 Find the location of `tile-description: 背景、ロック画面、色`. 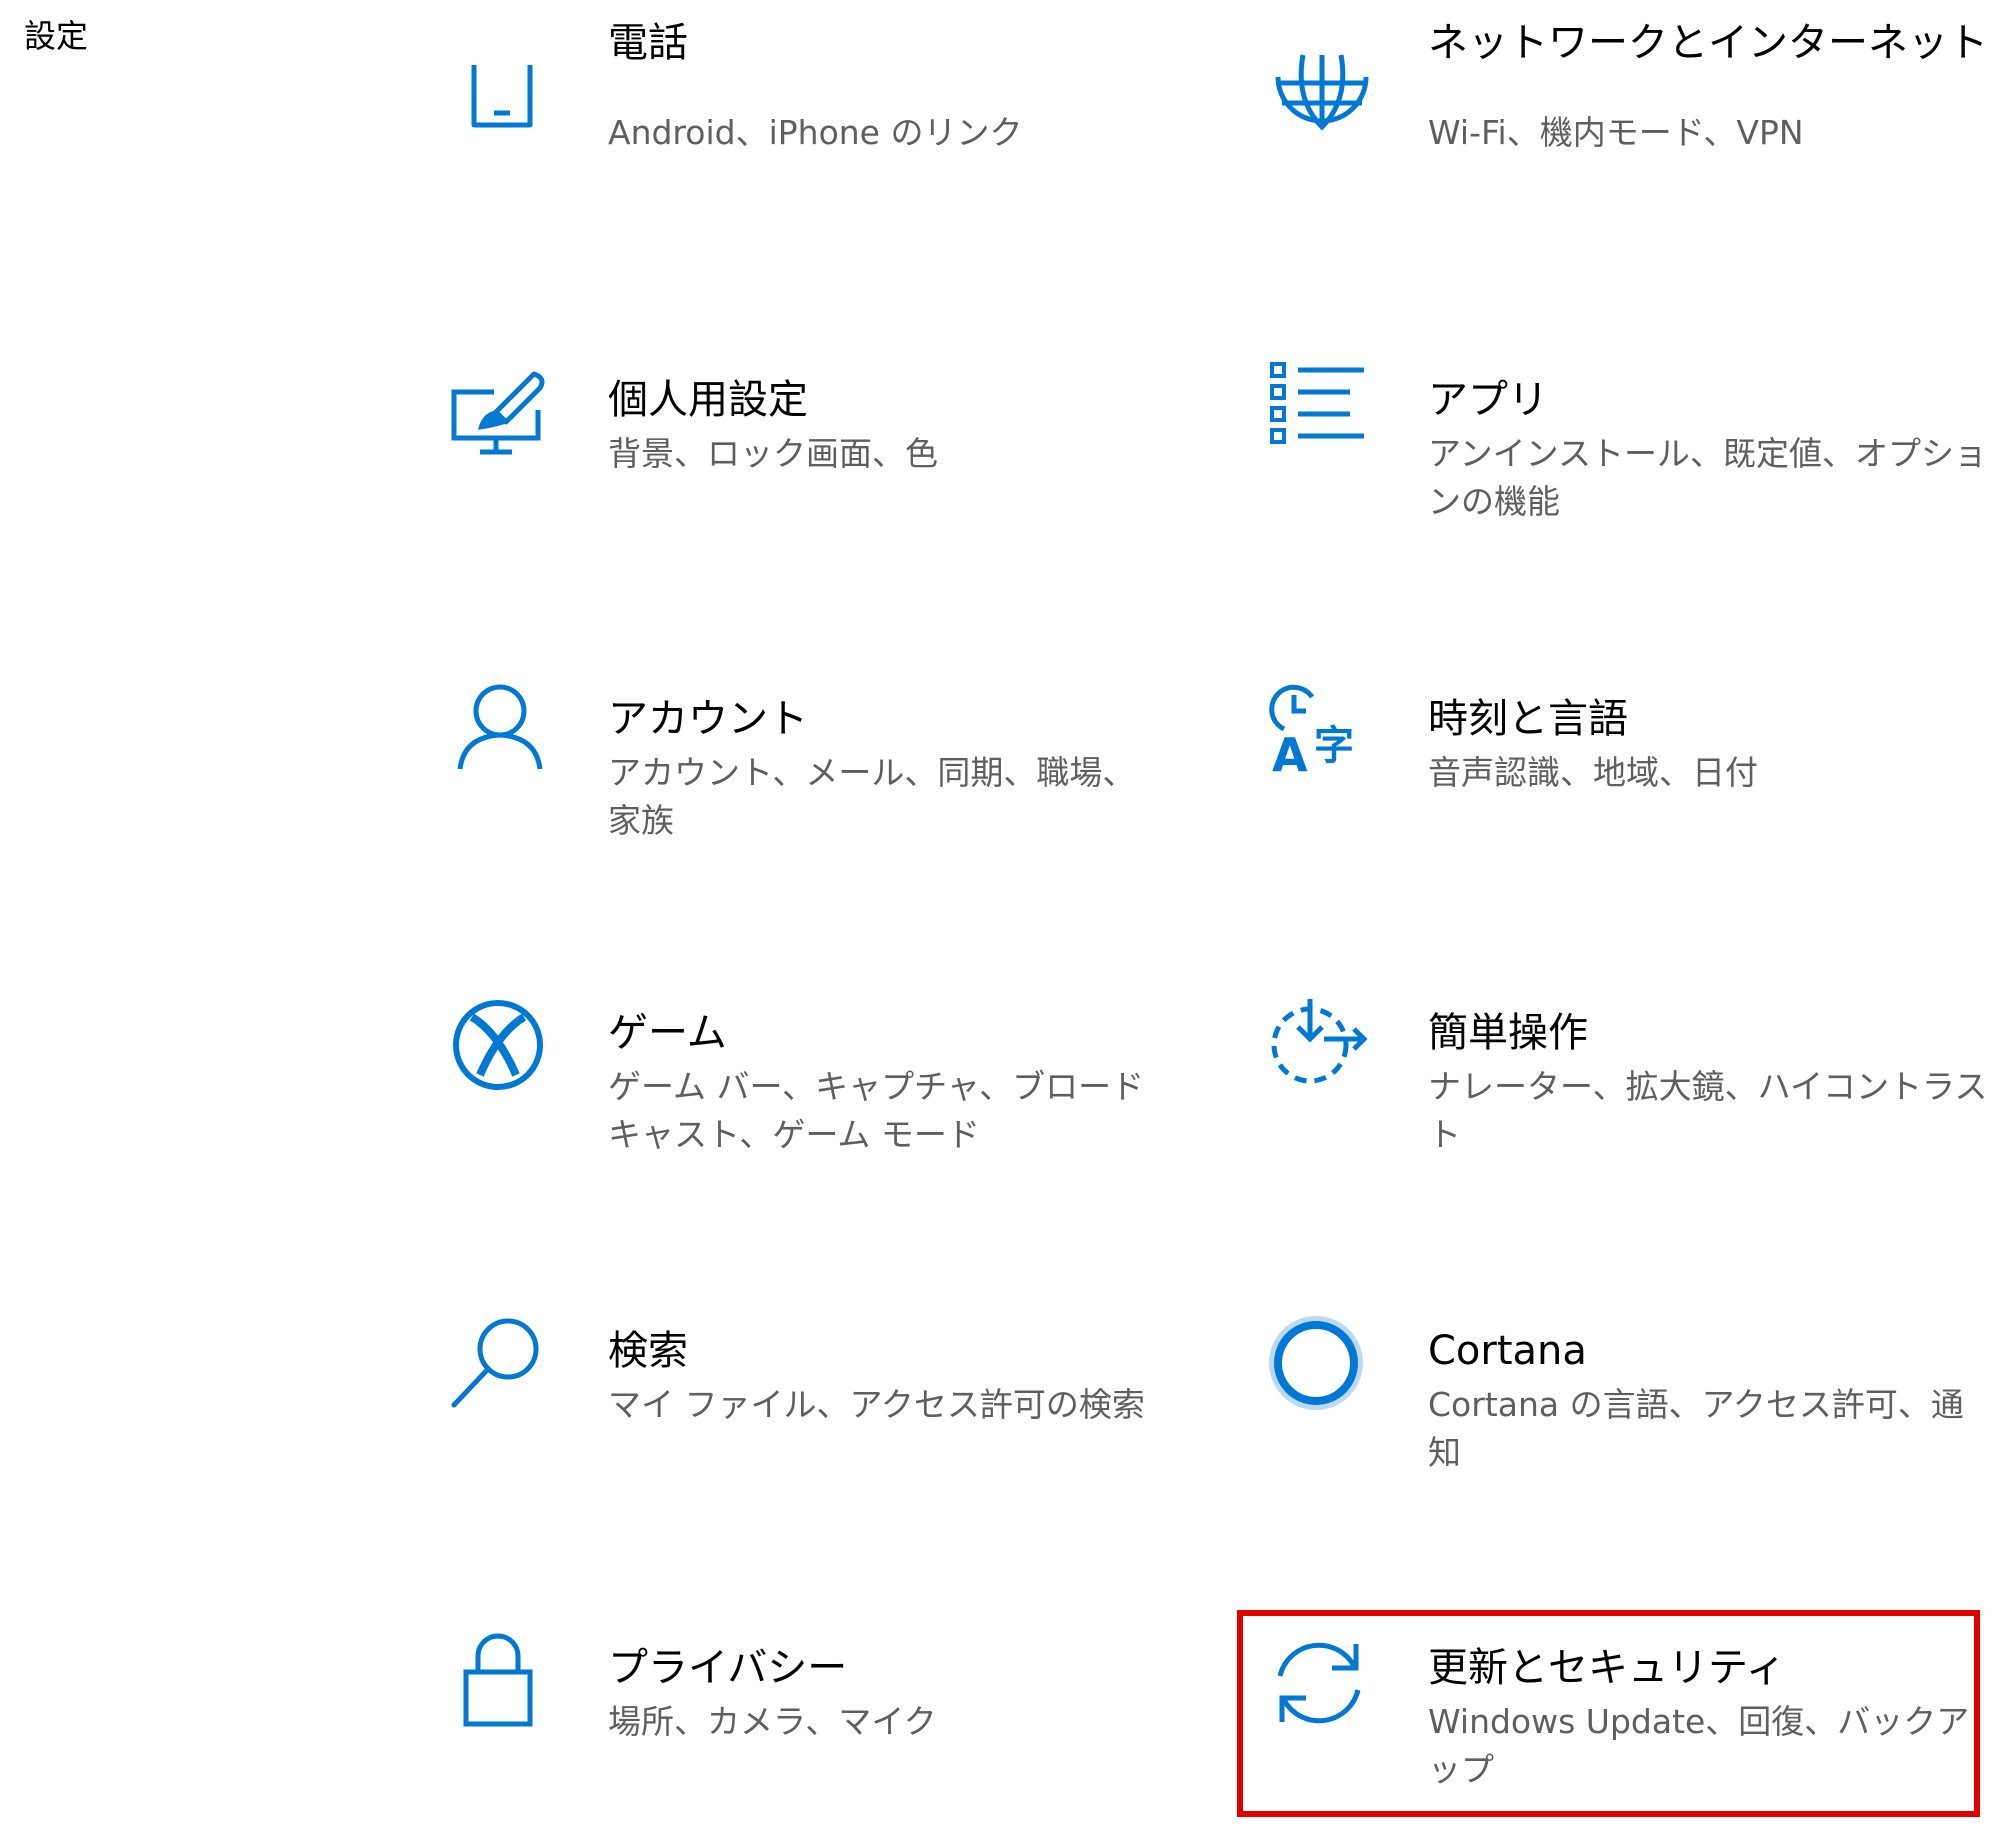

tile-description: 背景、ロック画面、色 is located at coordinates (773, 453).